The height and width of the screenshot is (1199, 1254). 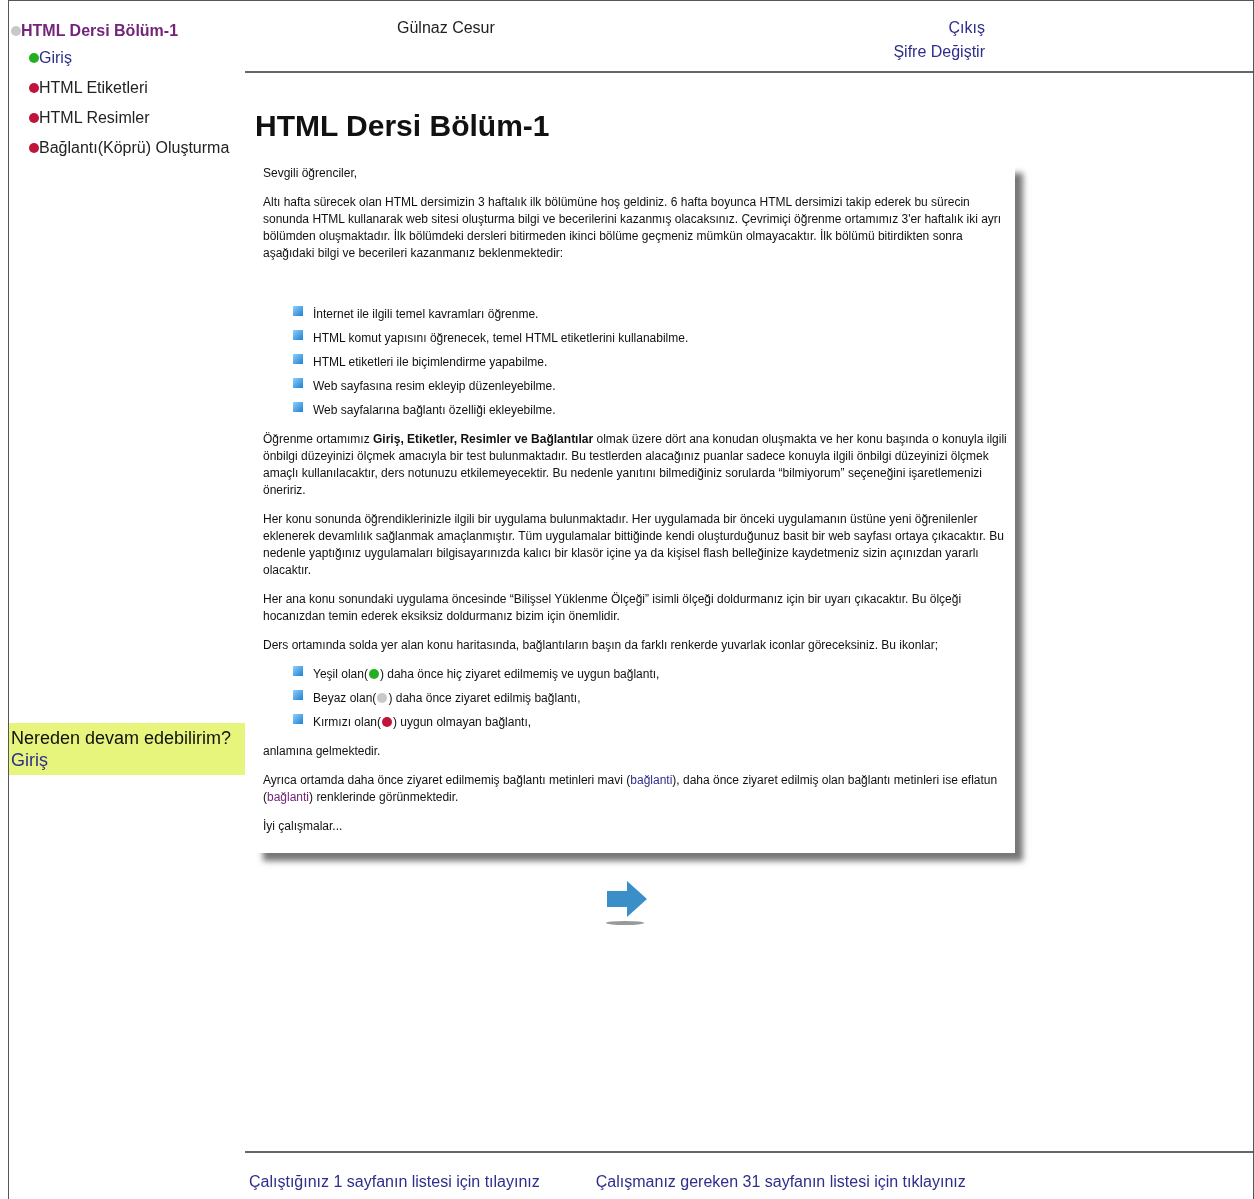 What do you see at coordinates (634, 545) in the screenshot?
I see `paragraph: Her konu sonunda öğrendiklerinizle ilgili bir uygulama bulunmaktadır. Her uygulamada bir önceki uygulamanın üstüne yeni öğrenilenler eklenerek devamlılık sağlanmak amaçlanmıştır. Tüm uygulamalar bittiğinde kendi oluşturduğunuz basit bir web sayfası ortaya çıkacaktır. Bu nedenle yaptığınız uygulamaları bilgisayarınızda kalıcı bir klasör içine ya da kişisel flash belleğinize kaydetmeniz sizin açınızdan yararlı olacaktır.` at bounding box center [634, 545].